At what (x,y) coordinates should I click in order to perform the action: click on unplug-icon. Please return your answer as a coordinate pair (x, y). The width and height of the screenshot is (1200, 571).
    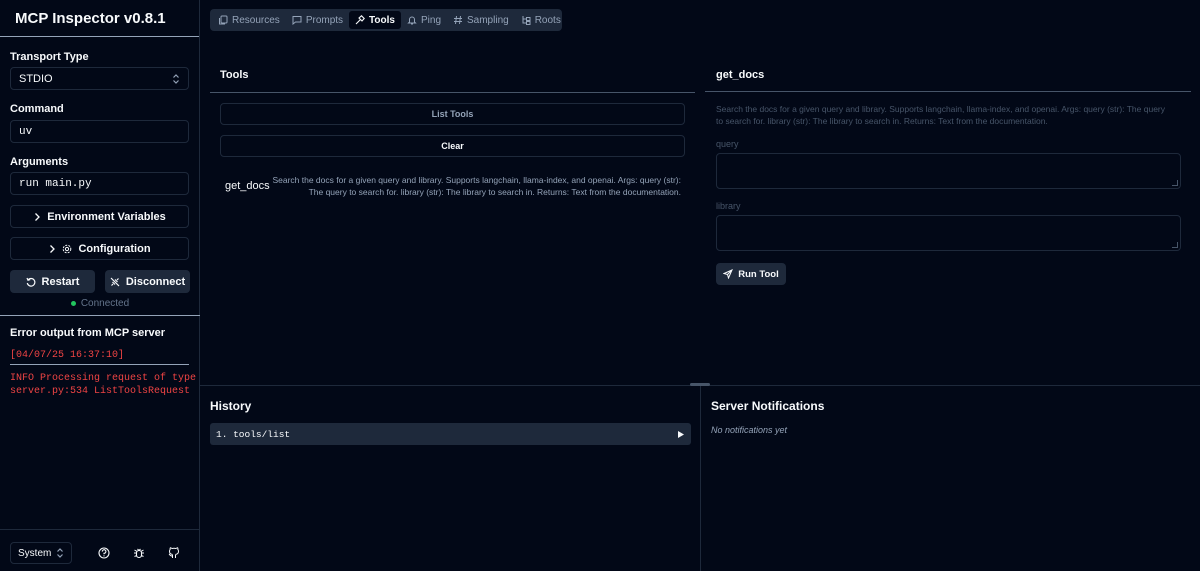
    Looking at the image, I should click on (115, 282).